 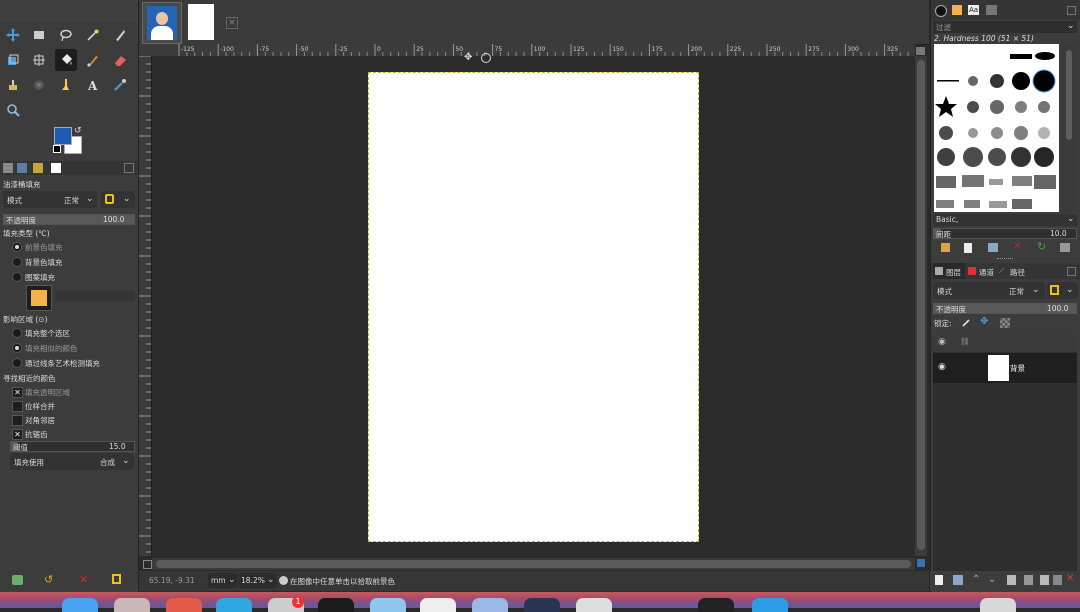 I want to click on new-group-icon, so click(x=958, y=580).